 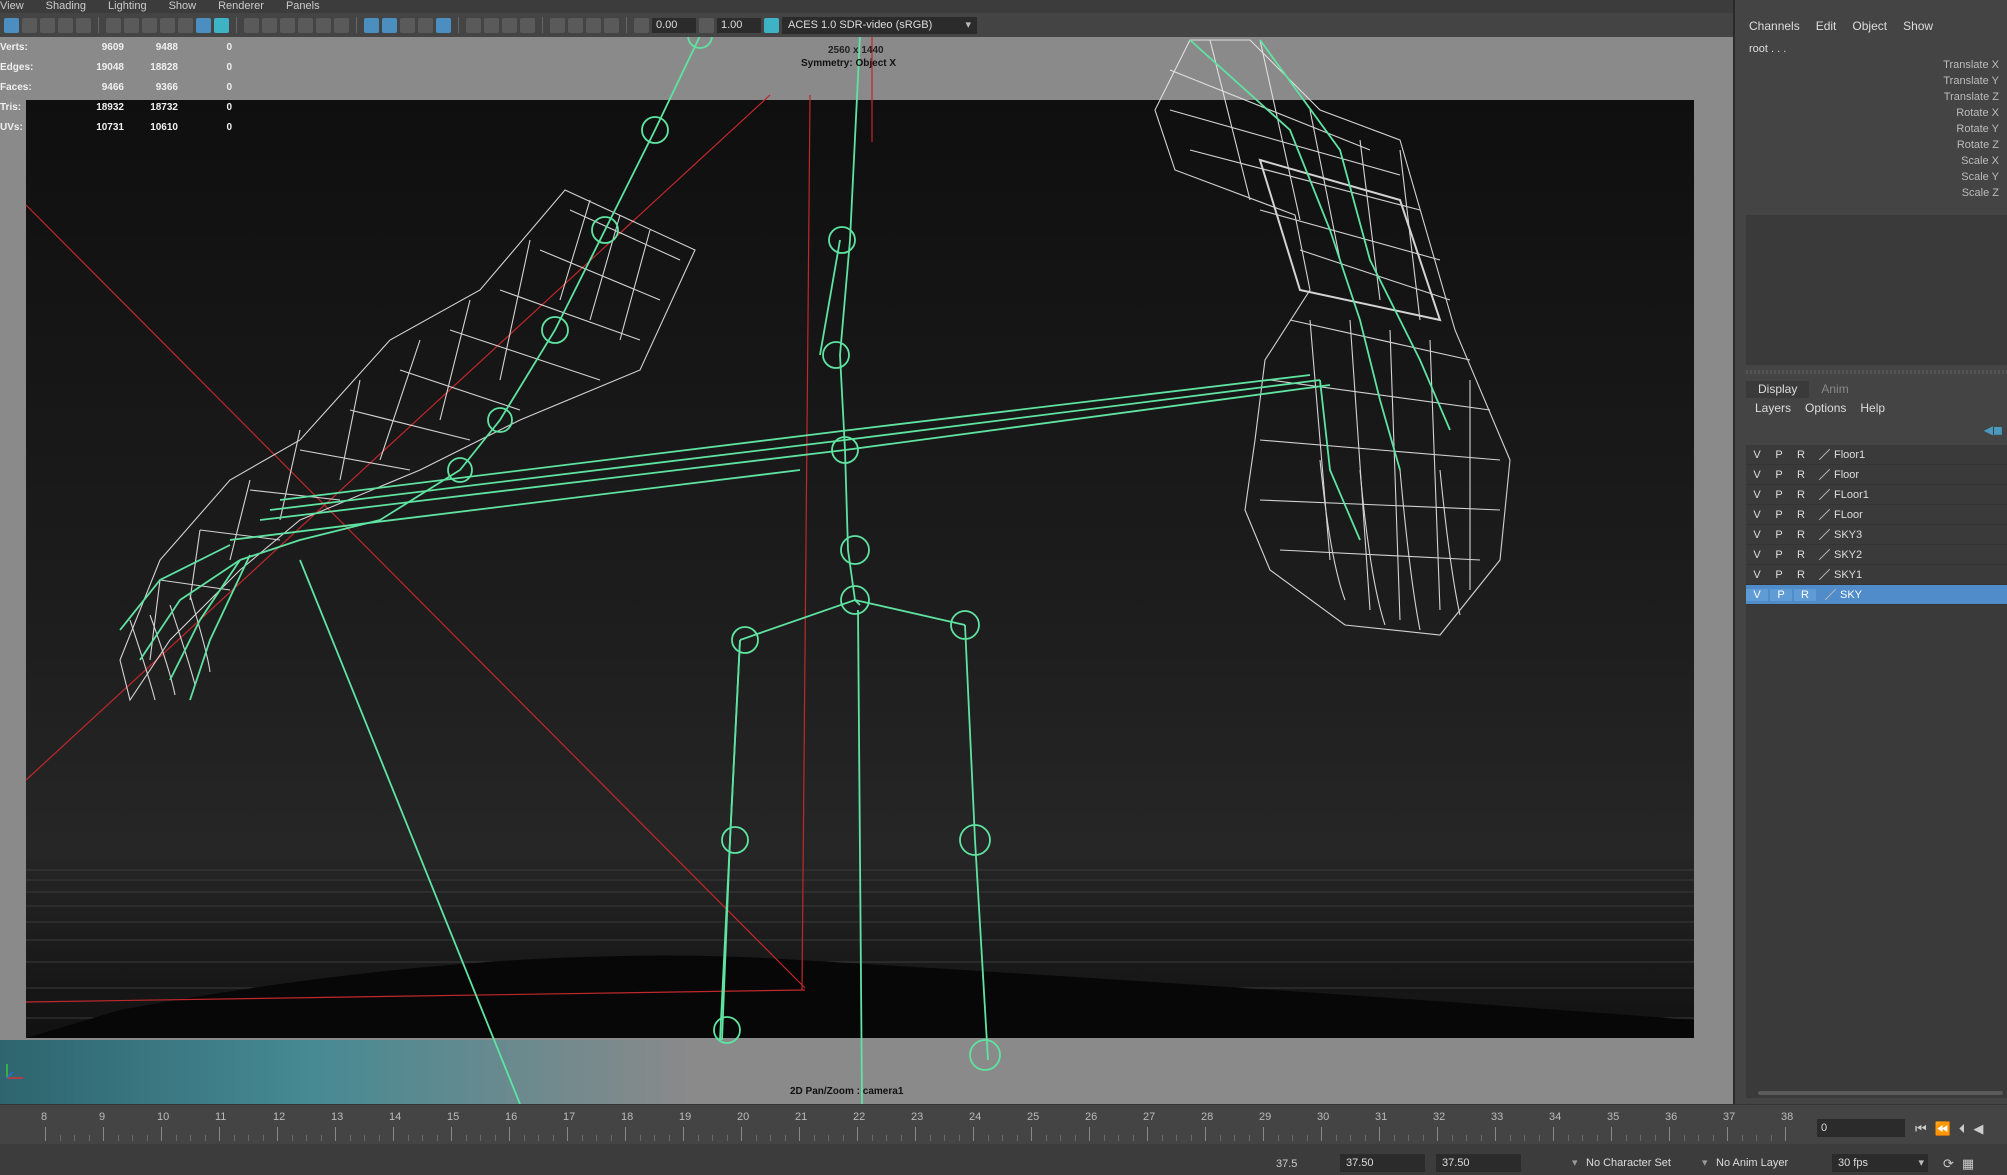 What do you see at coordinates (269, 25) in the screenshot?
I see `smooth-shade-icon` at bounding box center [269, 25].